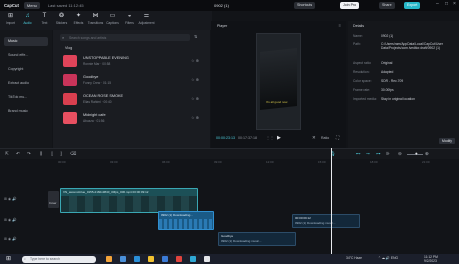 The width and height of the screenshot is (459, 264). What do you see at coordinates (114, 162) in the screenshot?
I see `ruler-tick: 03:00` at bounding box center [114, 162].